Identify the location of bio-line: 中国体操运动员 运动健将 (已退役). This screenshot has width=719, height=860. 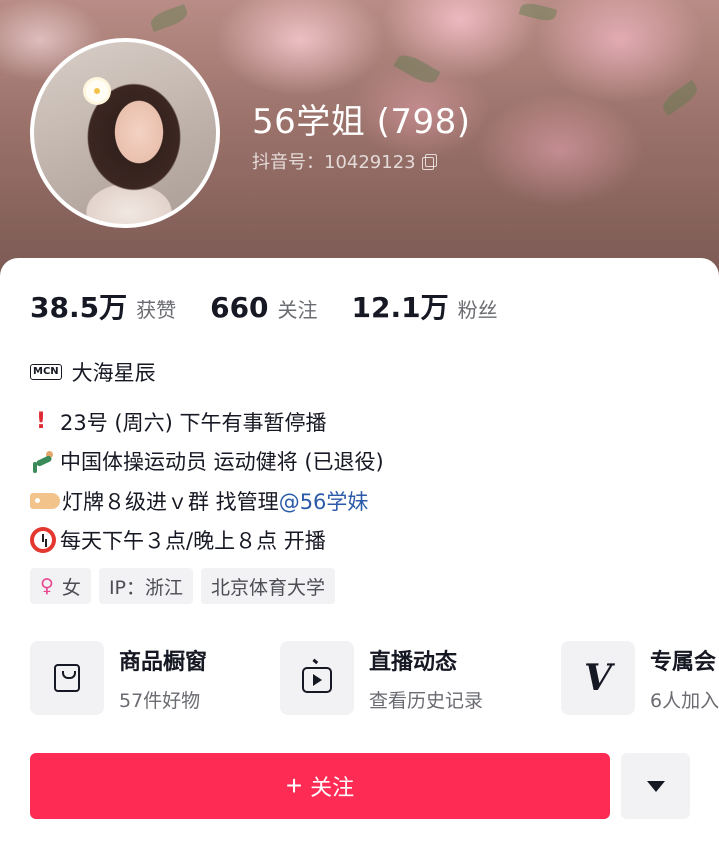
(207, 462).